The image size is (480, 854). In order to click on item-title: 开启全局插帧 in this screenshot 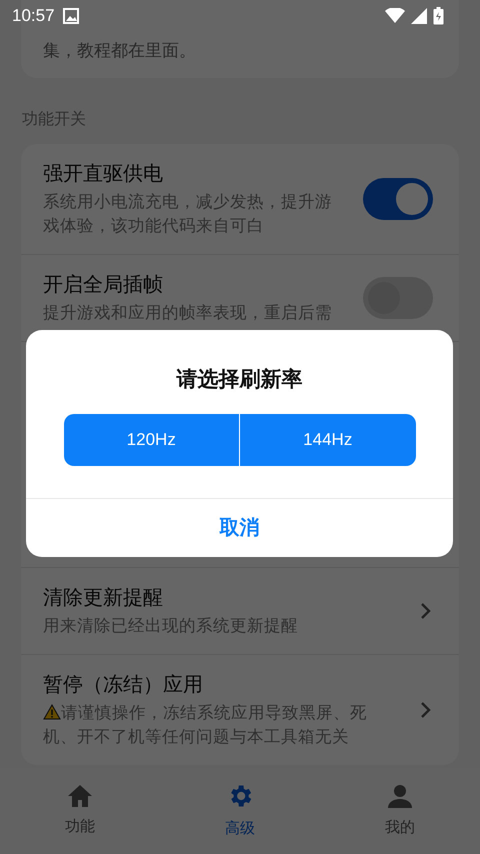, I will do `click(103, 285)`.